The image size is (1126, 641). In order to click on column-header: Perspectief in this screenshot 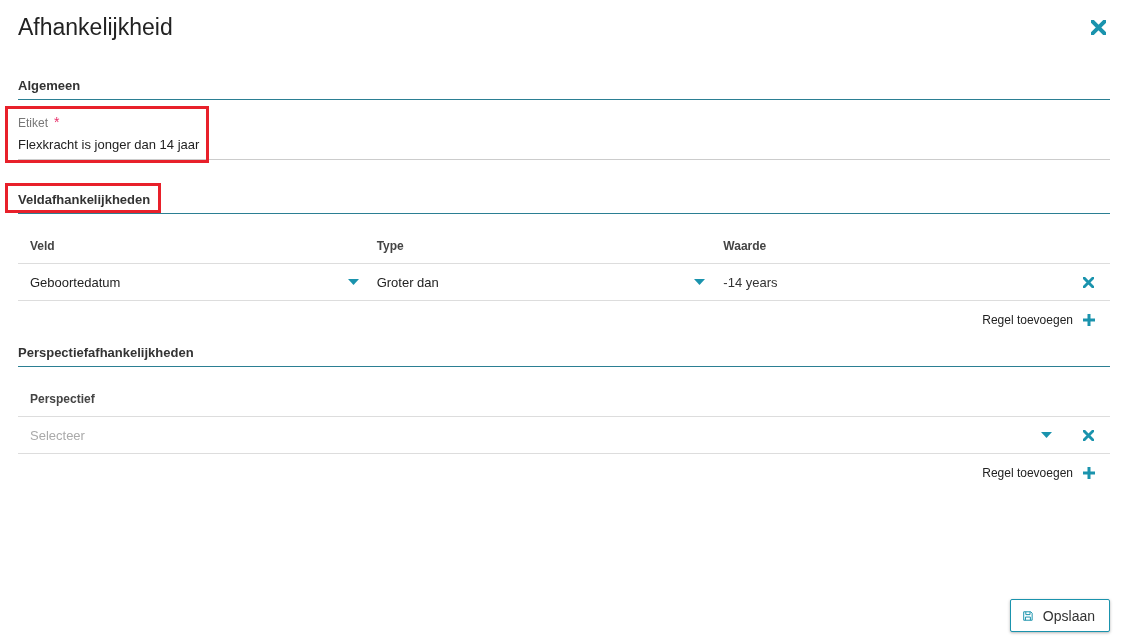, I will do `click(63, 399)`.